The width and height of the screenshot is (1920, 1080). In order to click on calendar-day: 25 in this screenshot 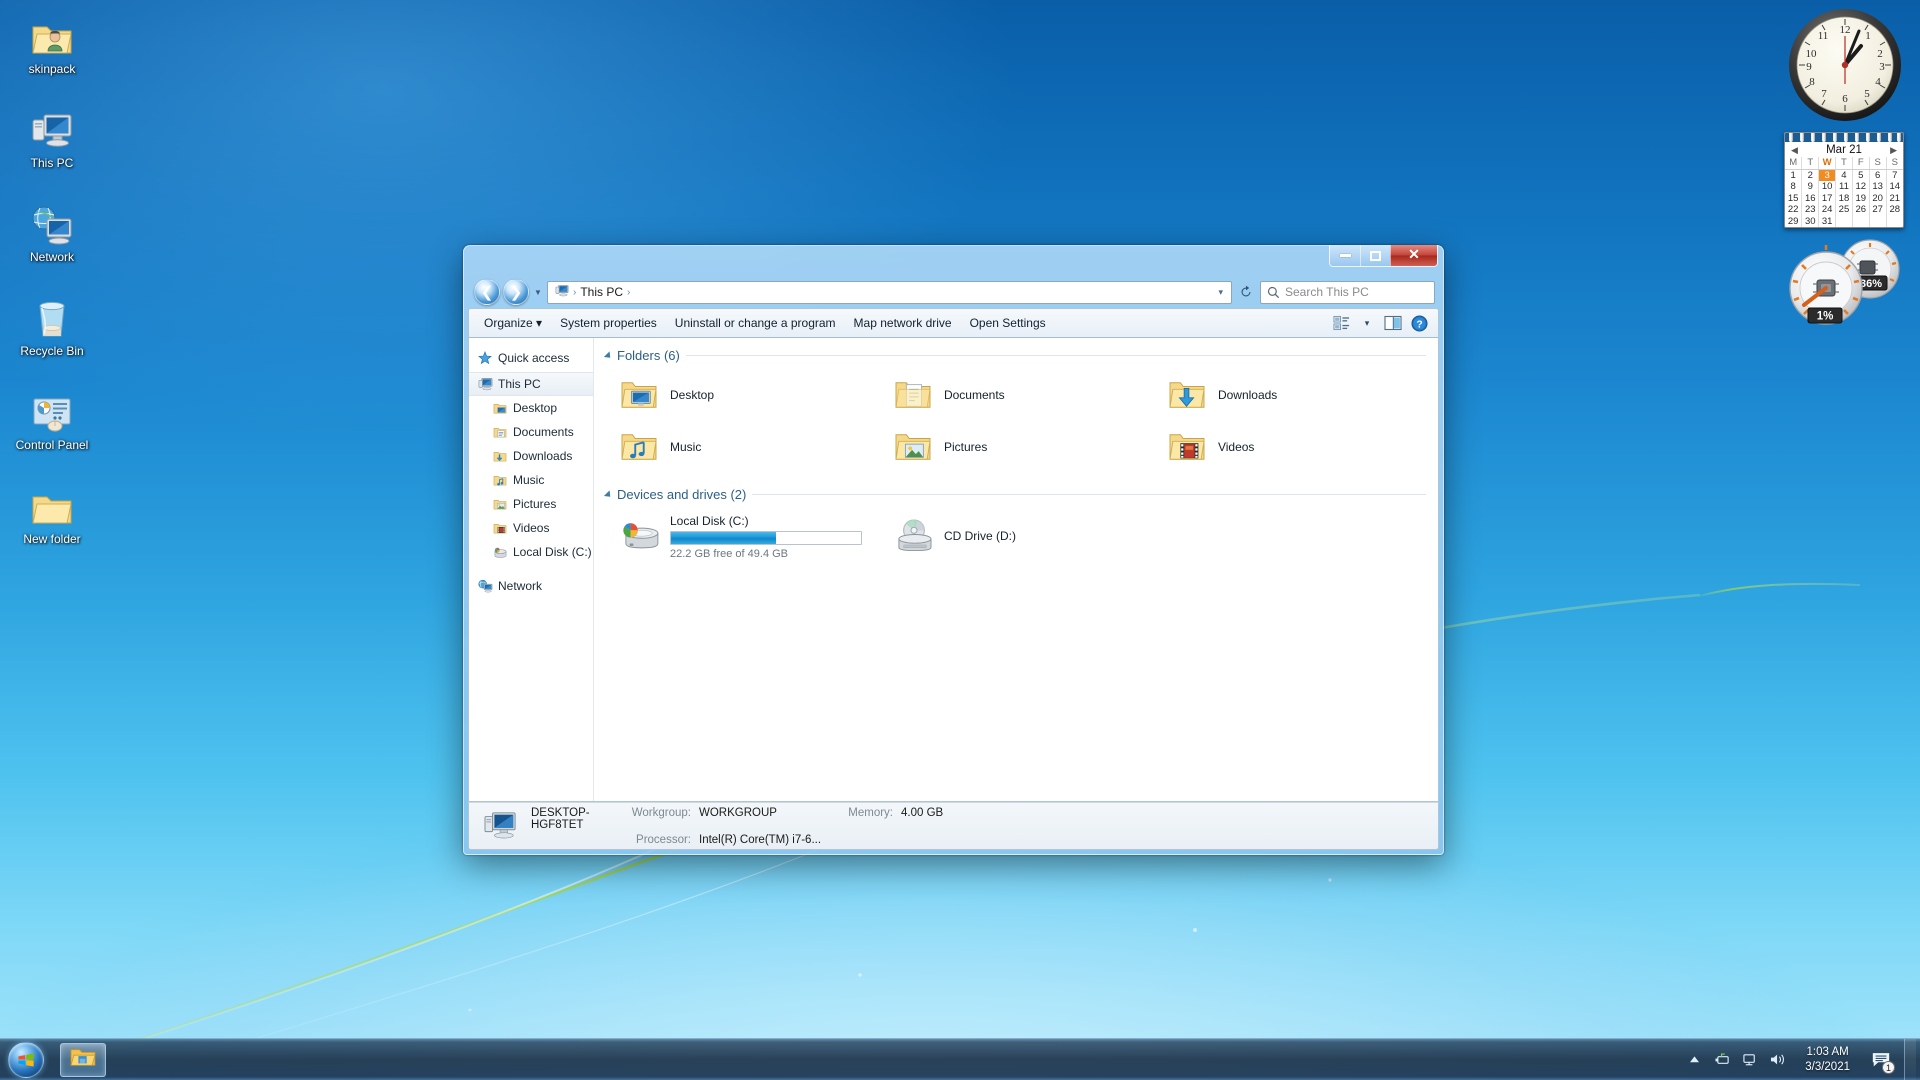, I will do `click(1844, 210)`.